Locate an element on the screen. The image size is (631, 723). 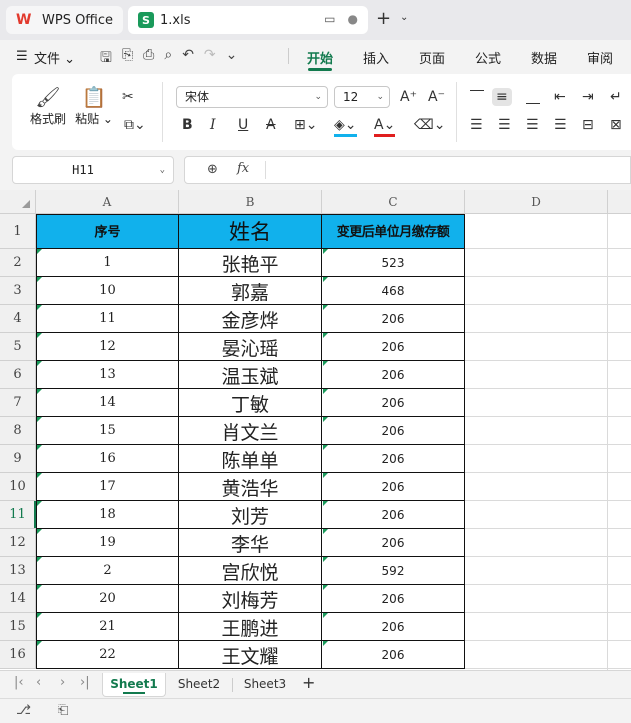
sheet-tab-sheet3: Sheet3 is located at coordinates (265, 685).